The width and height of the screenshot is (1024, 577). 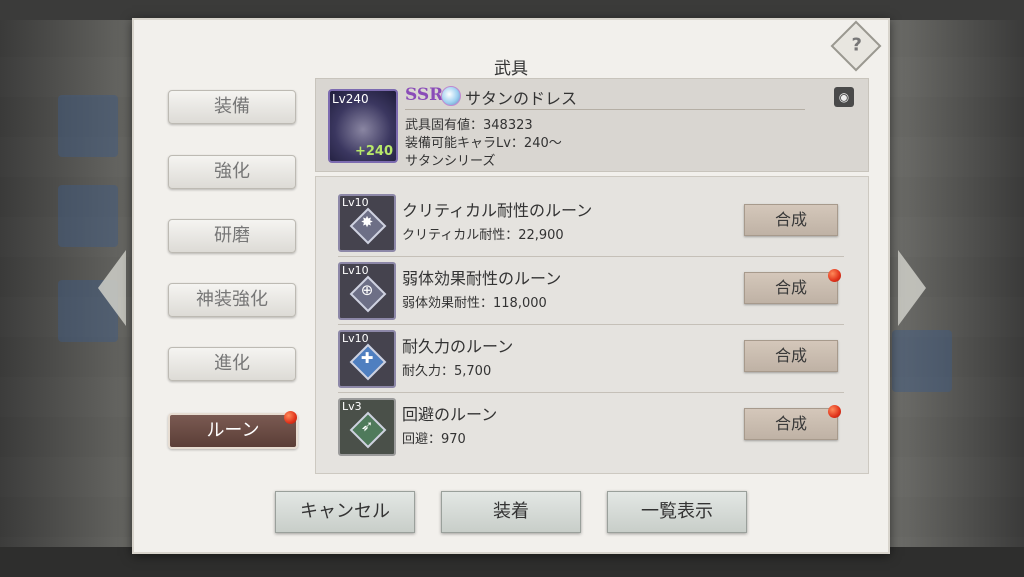 What do you see at coordinates (521, 98) in the screenshot?
I see `item-name: サタンのドレス` at bounding box center [521, 98].